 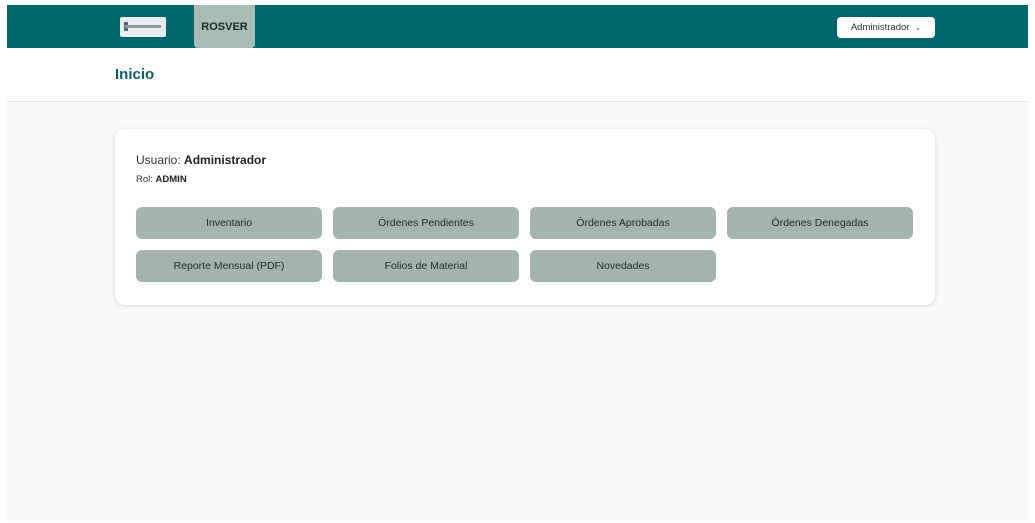 I want to click on logo, so click(x=143, y=27).